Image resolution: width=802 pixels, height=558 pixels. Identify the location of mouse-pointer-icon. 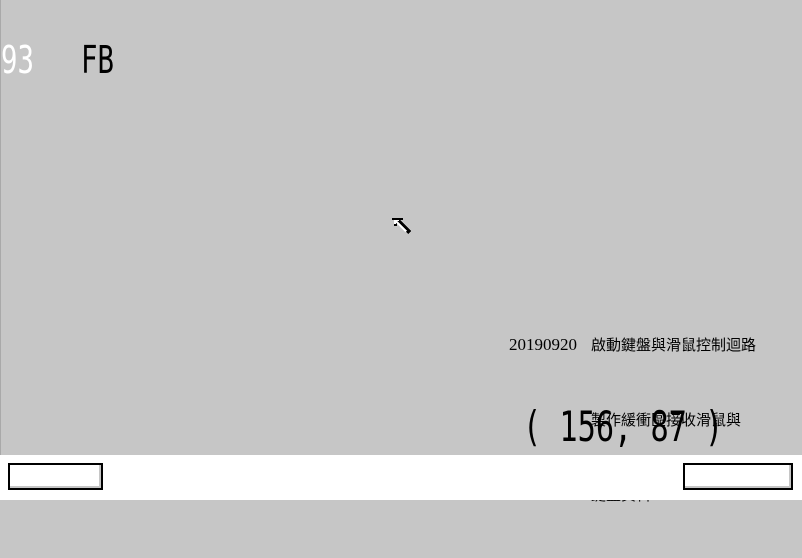
(402, 228).